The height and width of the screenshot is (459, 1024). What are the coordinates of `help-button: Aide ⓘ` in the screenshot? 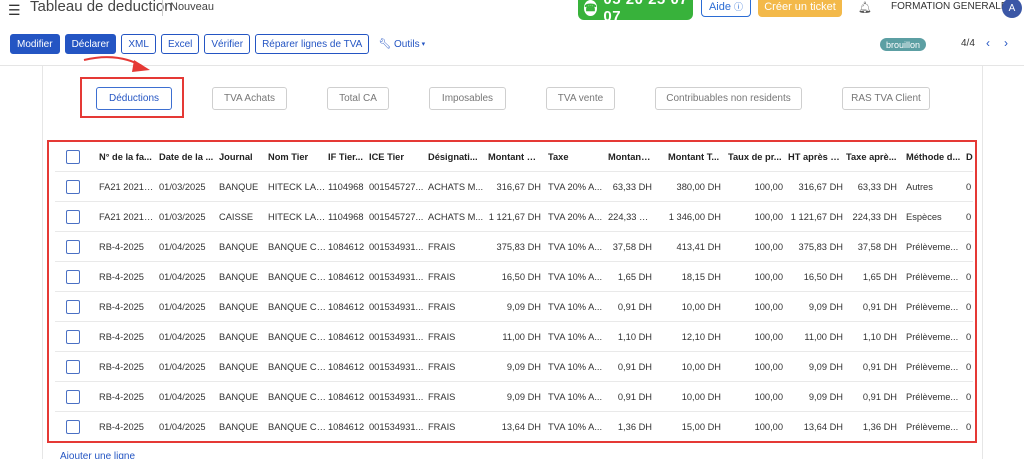 It's located at (726, 8).